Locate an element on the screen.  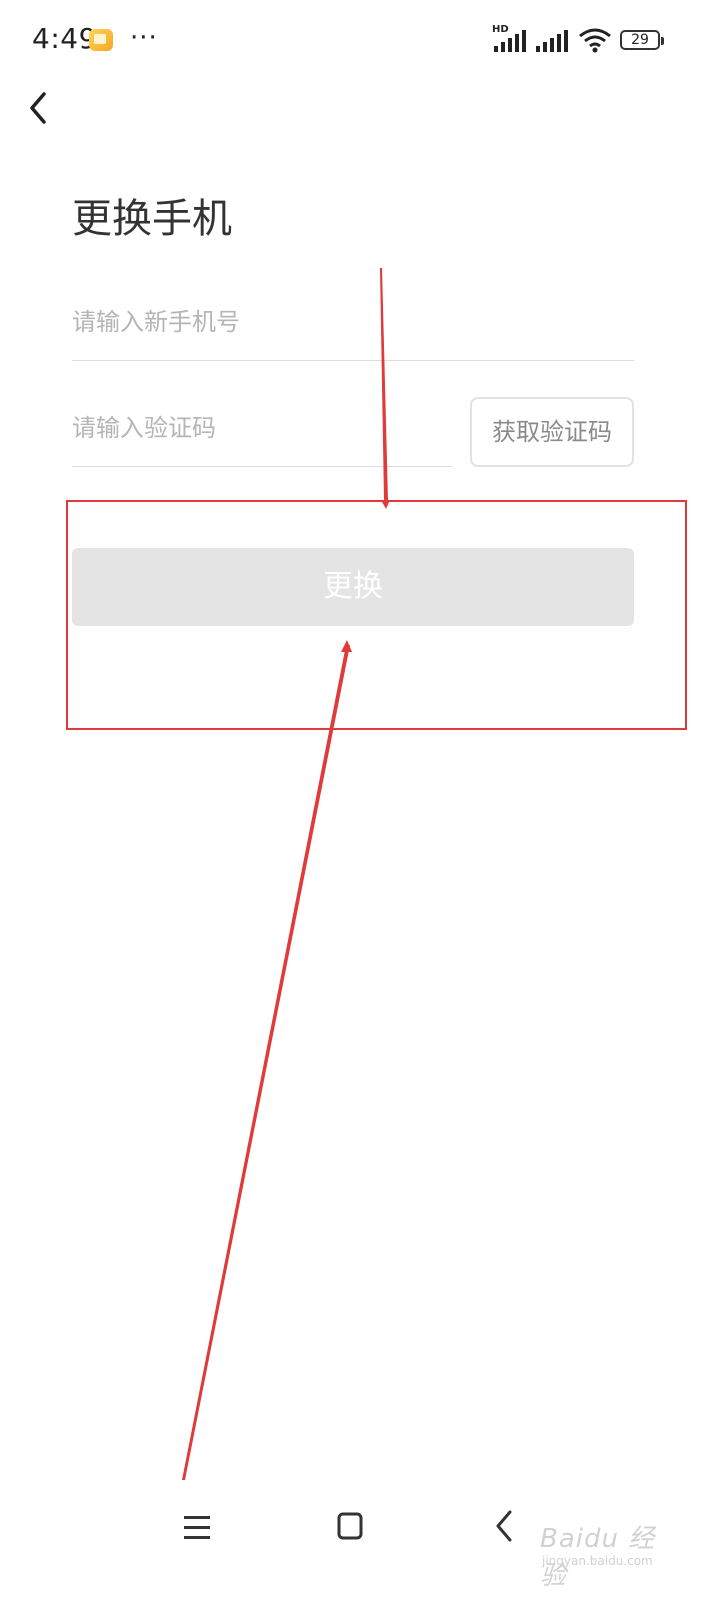
change-phone-button: 更换 is located at coordinates (353, 587).